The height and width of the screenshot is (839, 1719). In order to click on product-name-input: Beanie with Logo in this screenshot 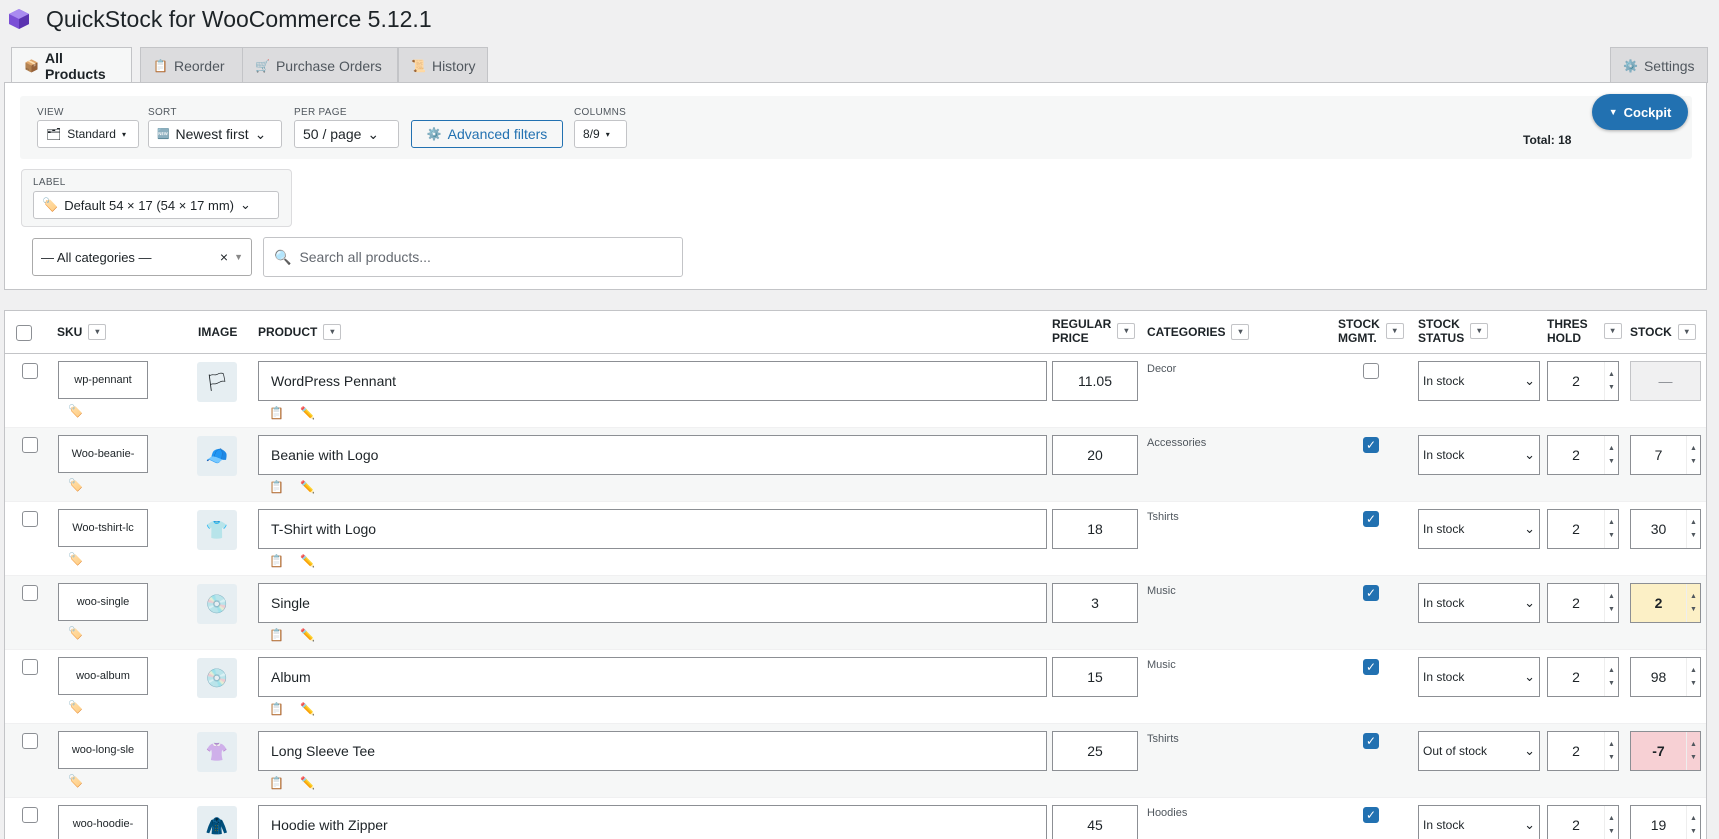, I will do `click(652, 455)`.